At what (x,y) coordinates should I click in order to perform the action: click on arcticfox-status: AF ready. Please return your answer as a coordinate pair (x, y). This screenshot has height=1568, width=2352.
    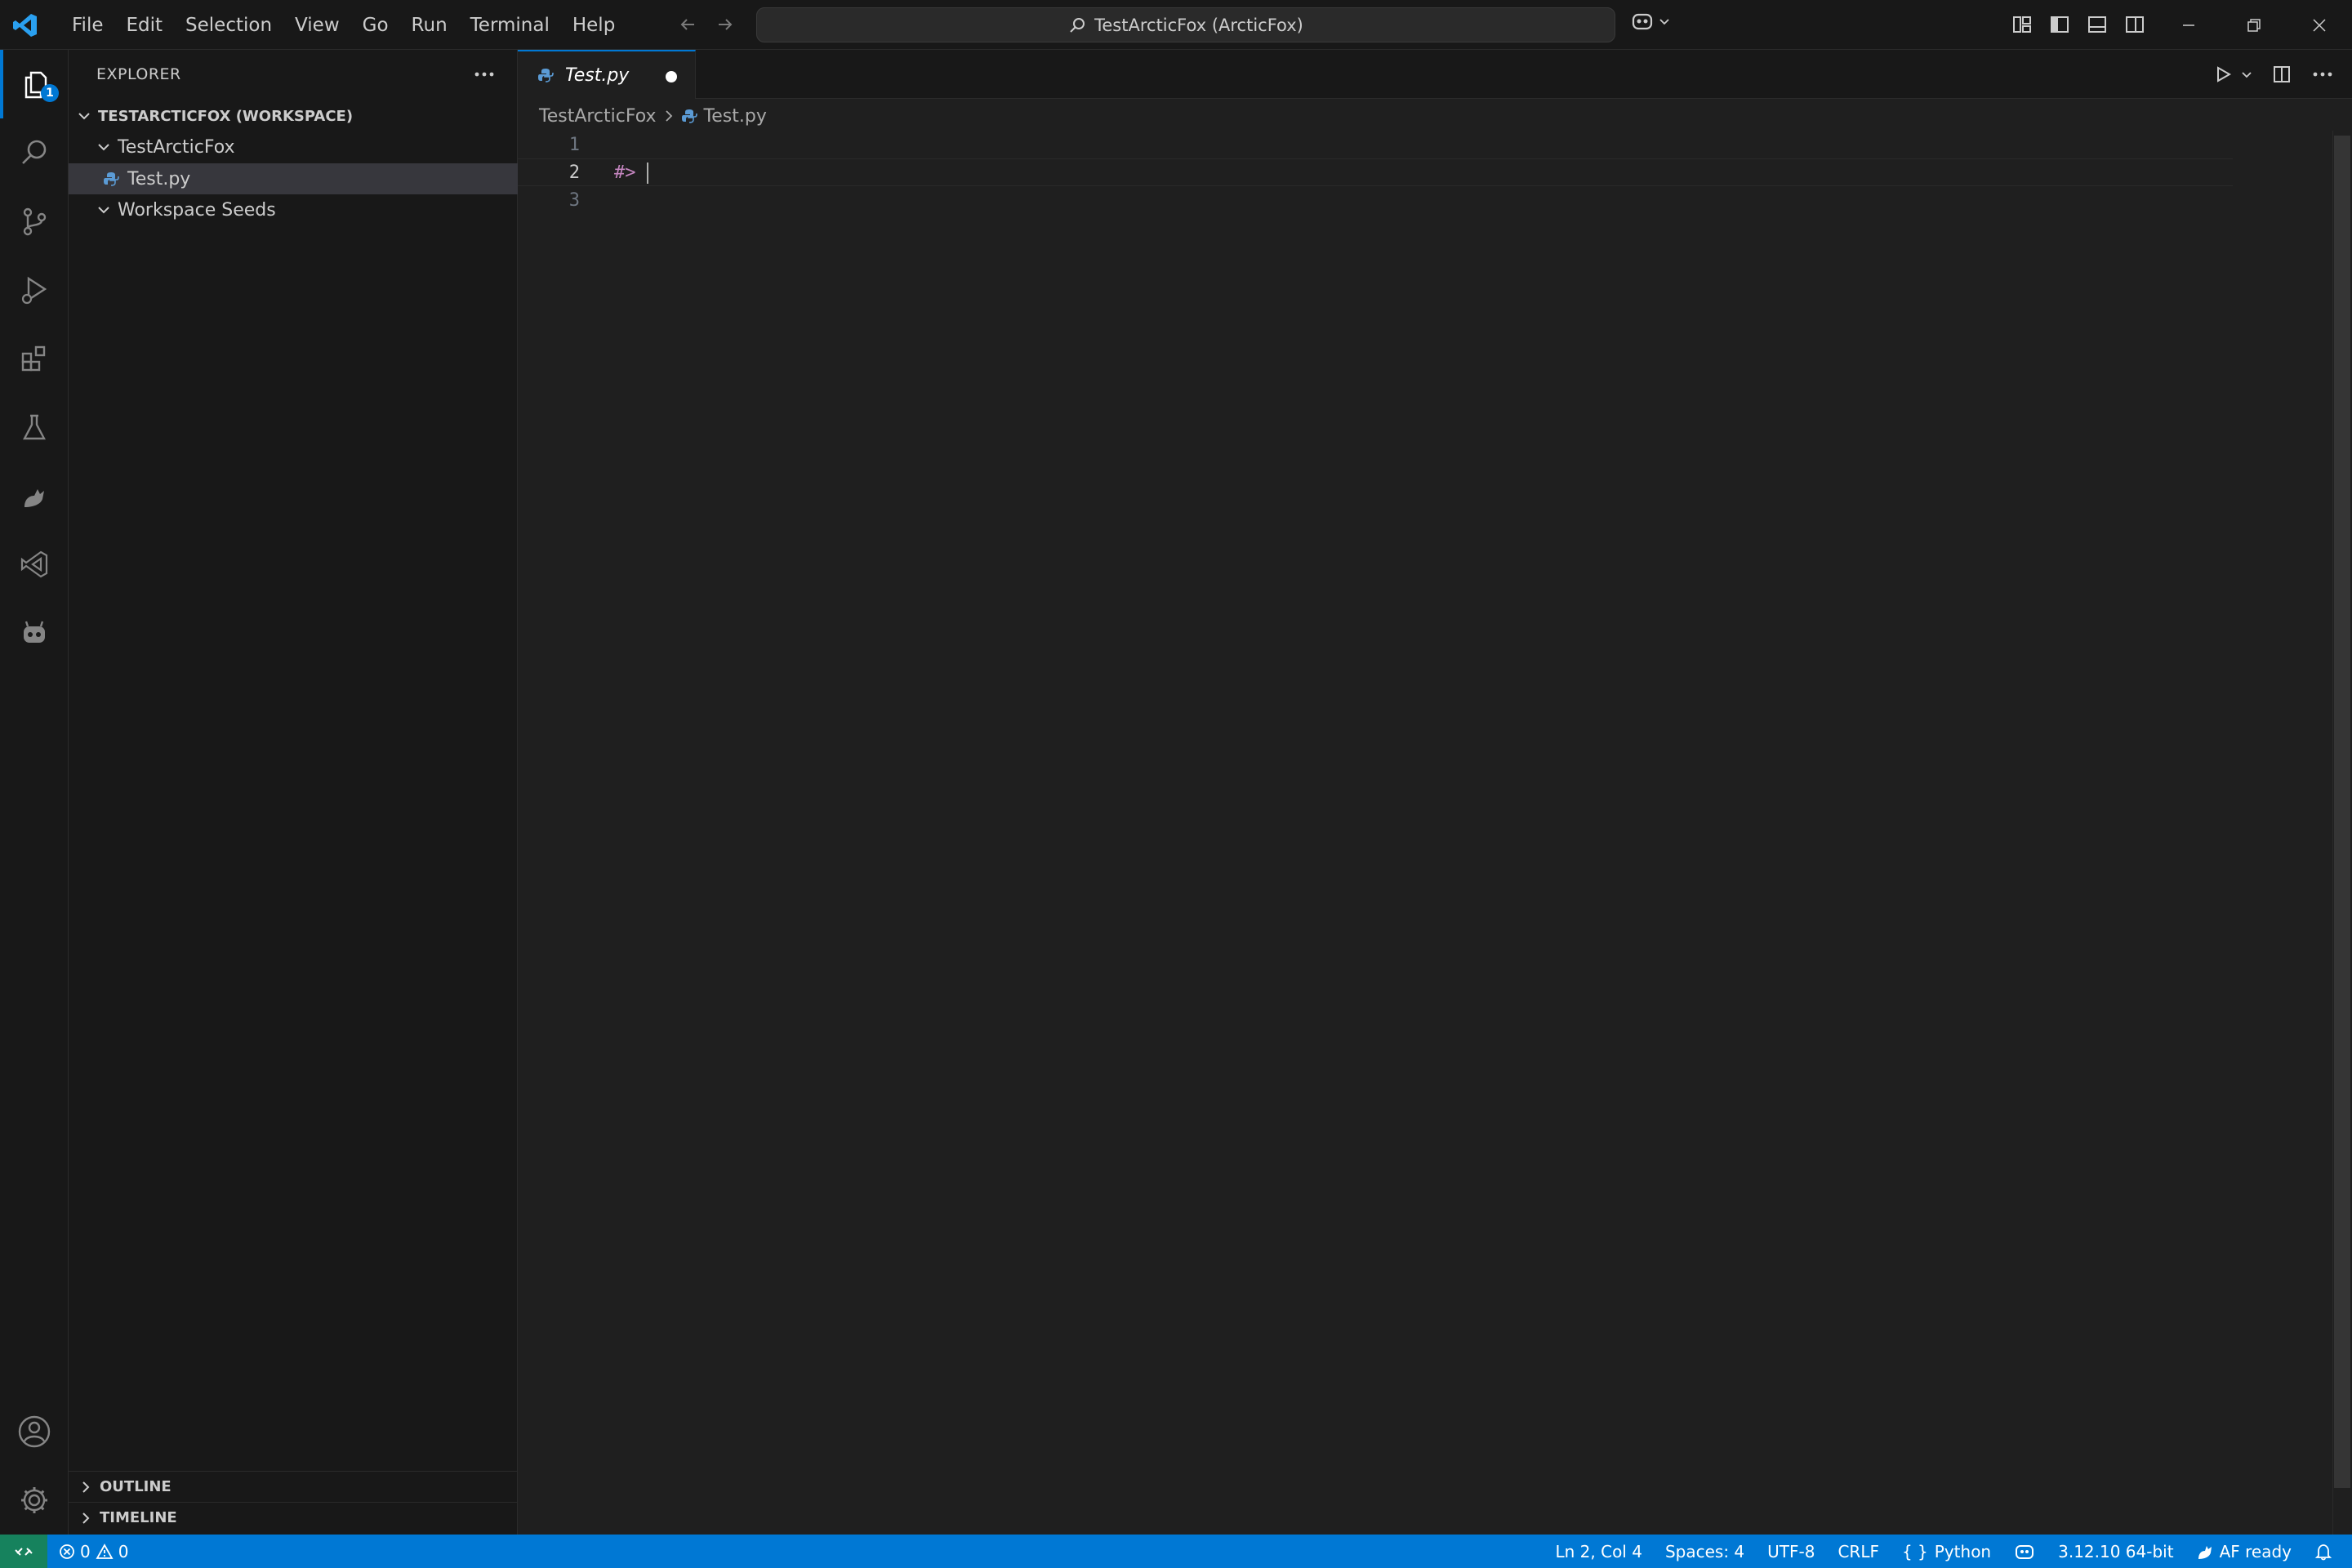
    Looking at the image, I should click on (2244, 1551).